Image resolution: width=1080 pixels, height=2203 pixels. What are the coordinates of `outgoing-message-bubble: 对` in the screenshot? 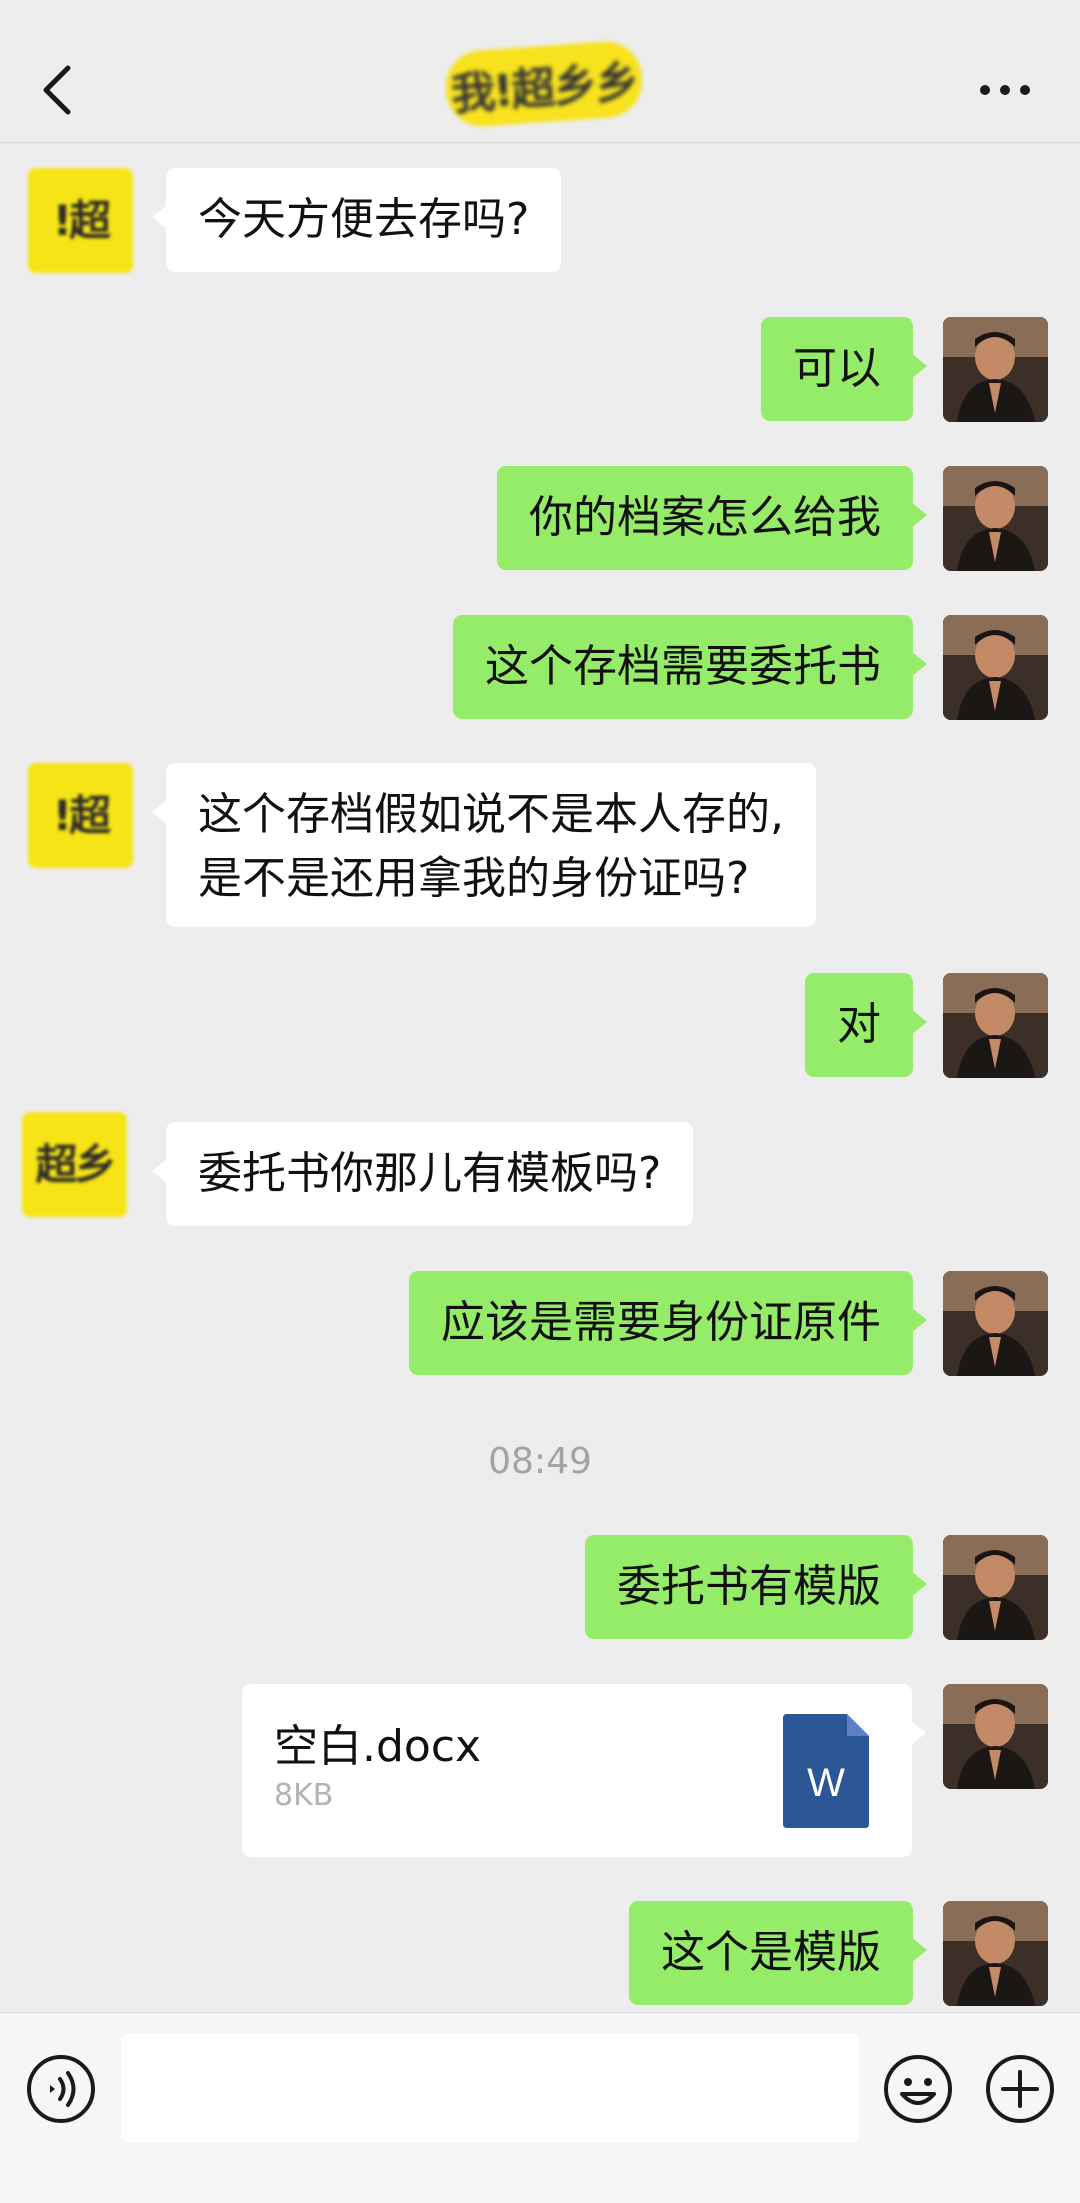 It's located at (866, 1025).